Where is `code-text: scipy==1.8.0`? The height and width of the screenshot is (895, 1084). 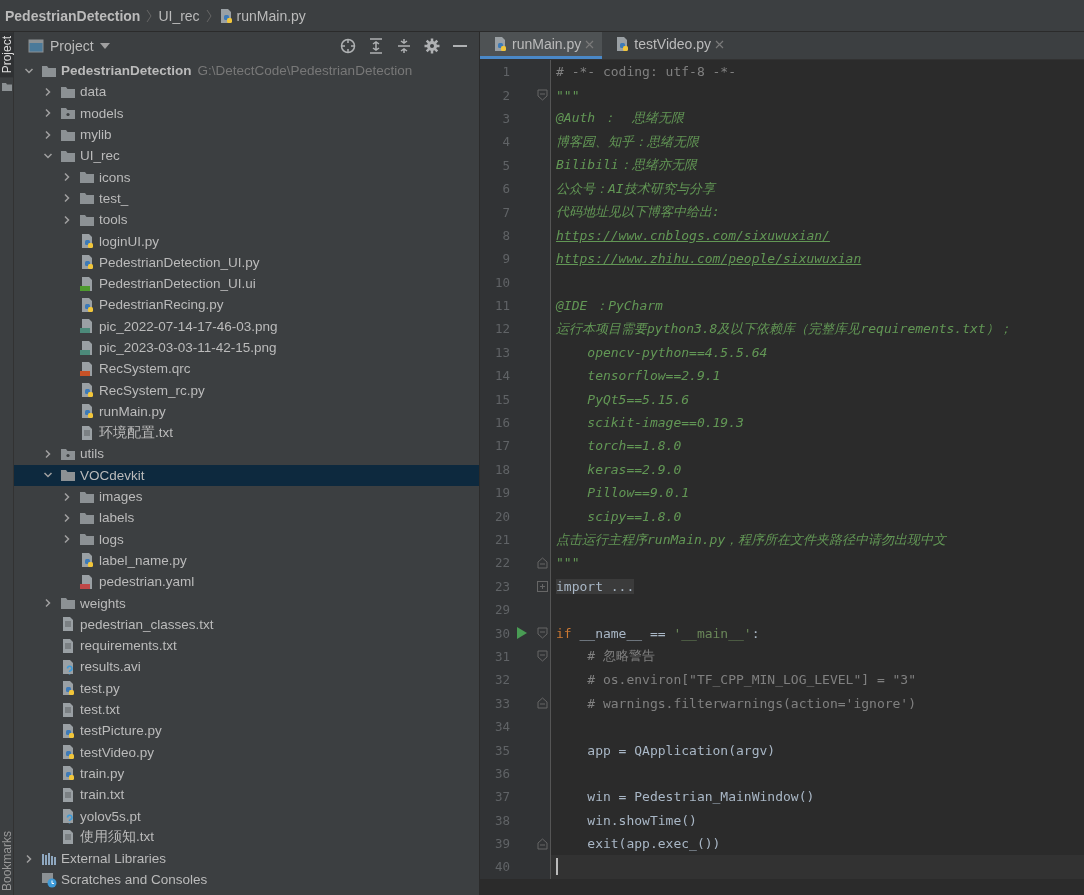
code-text: scipy==1.8.0 is located at coordinates (634, 516).